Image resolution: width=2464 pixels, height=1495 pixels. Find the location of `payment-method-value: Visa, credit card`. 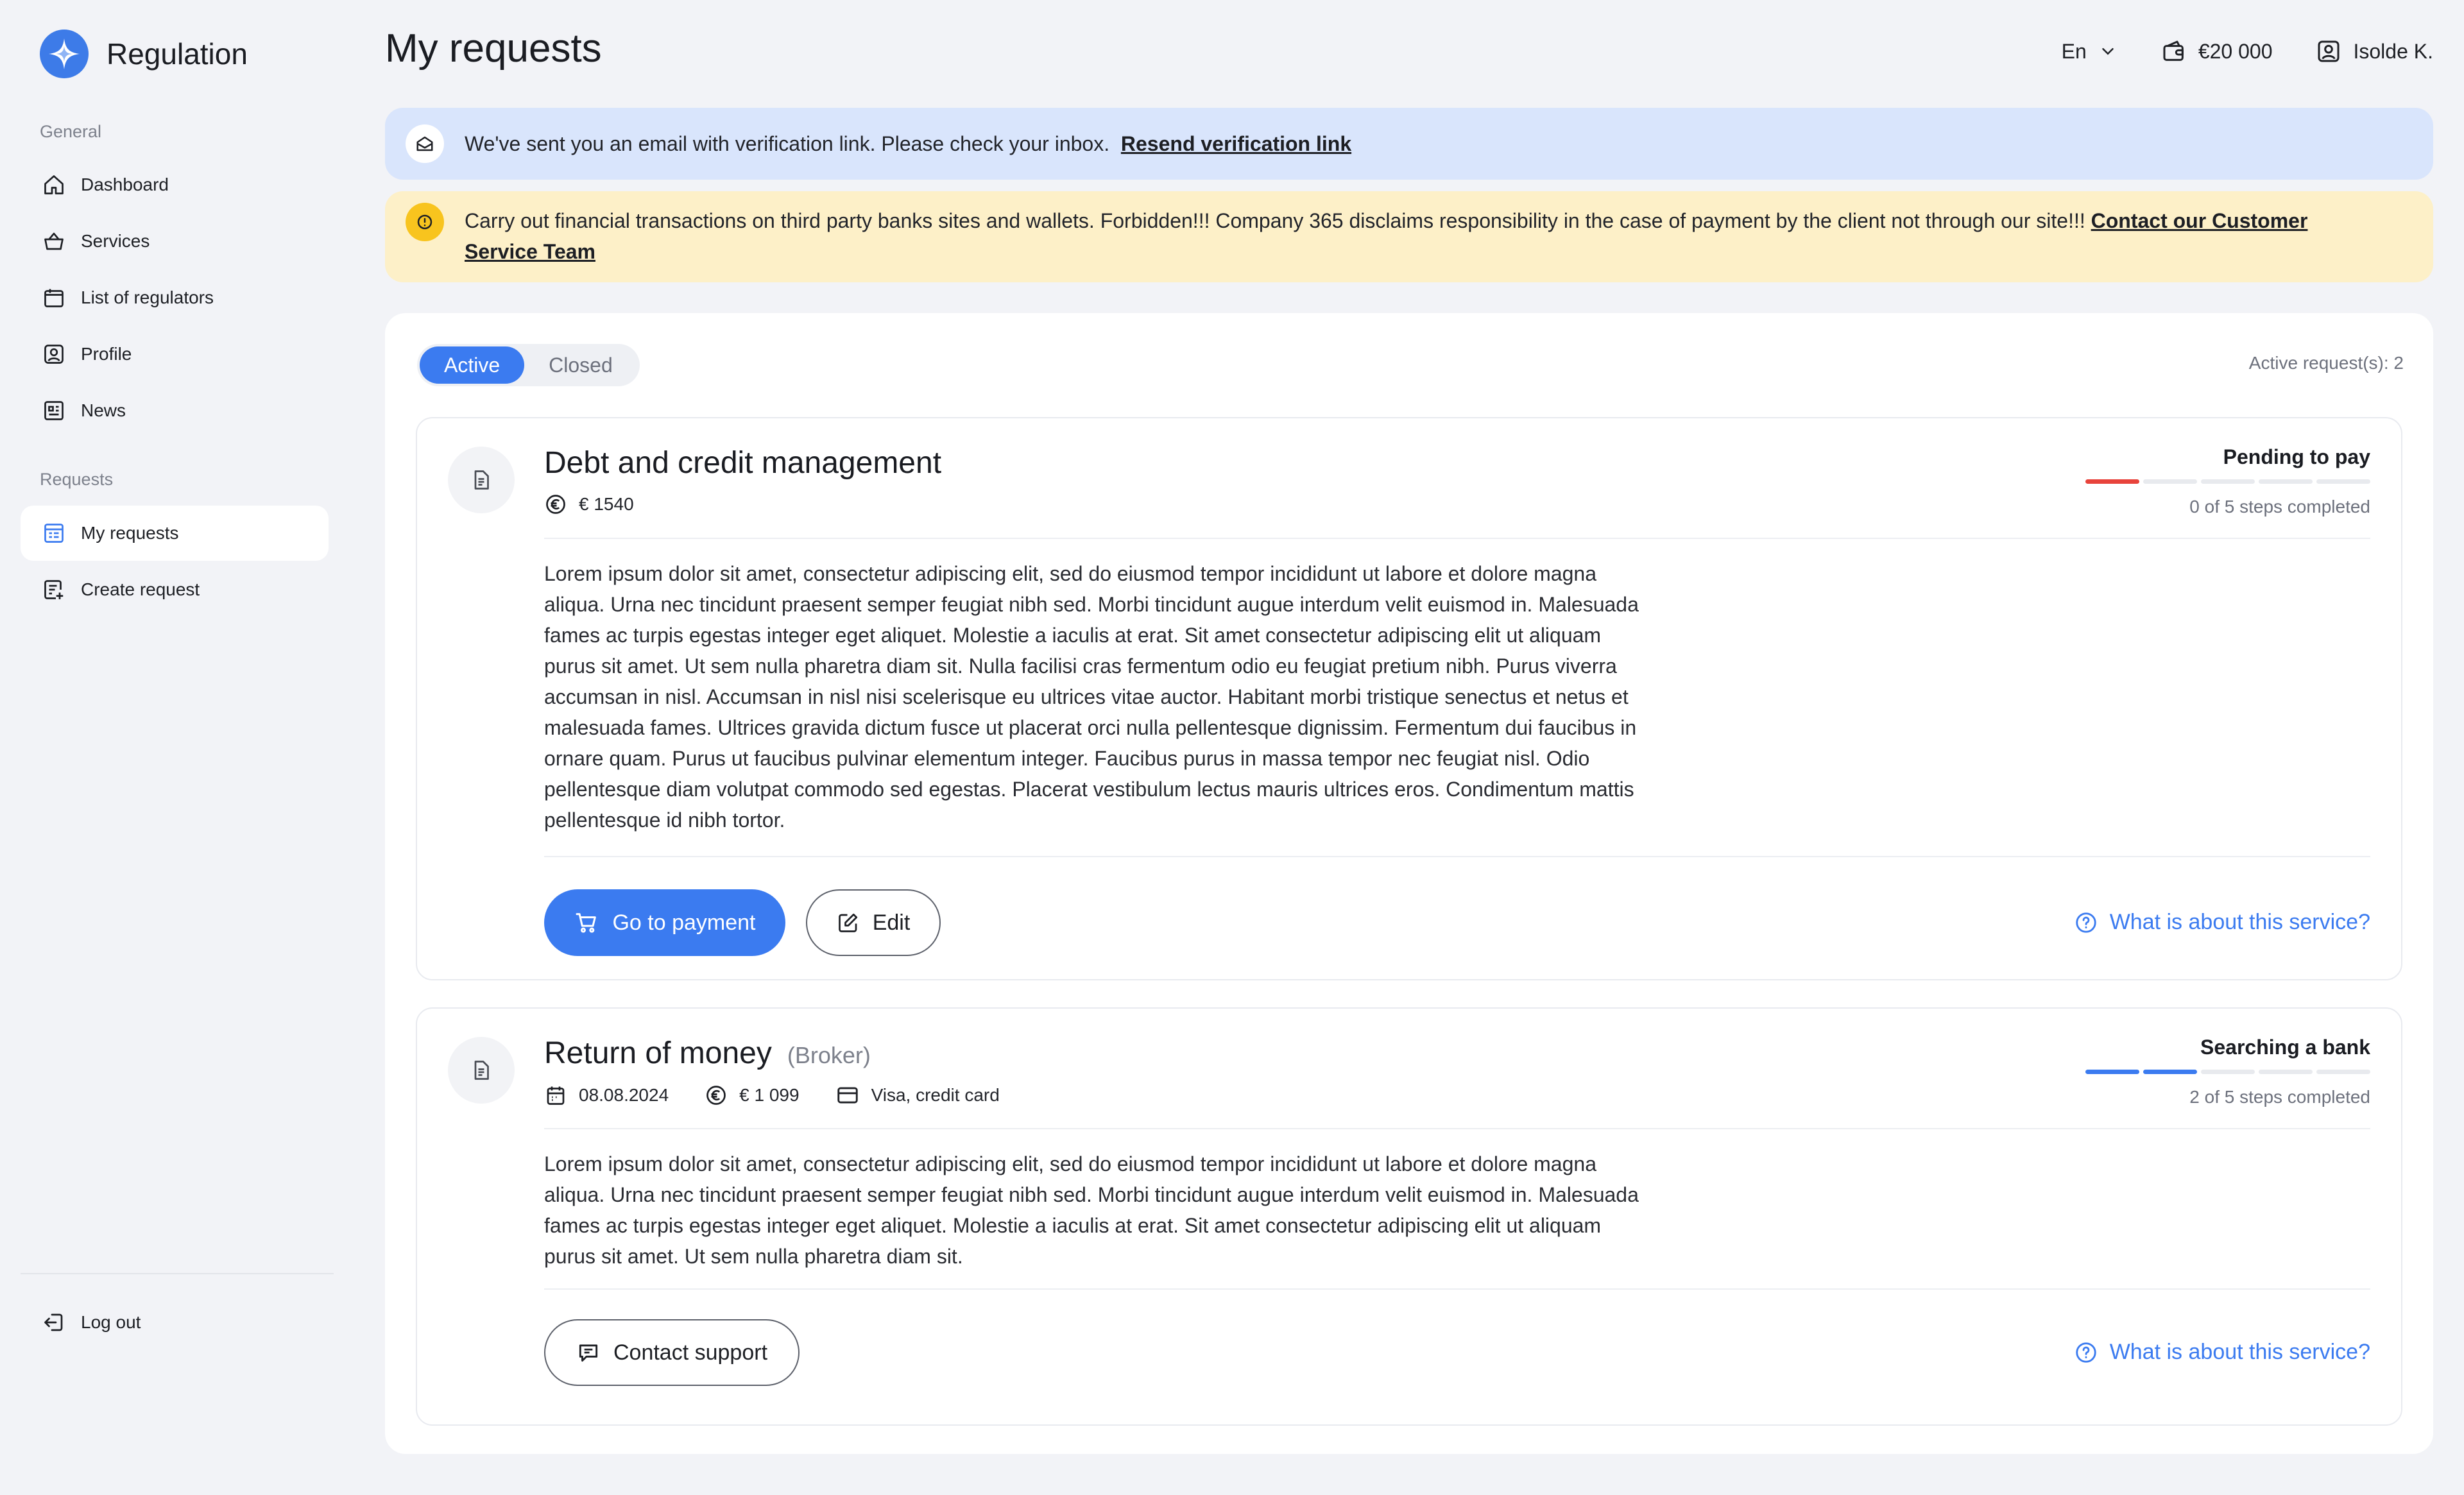

payment-method-value: Visa, credit card is located at coordinates (936, 1095).